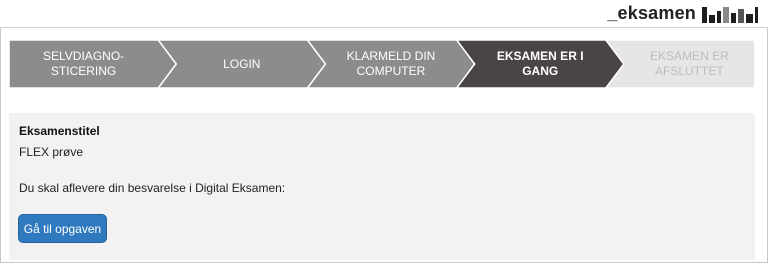  I want to click on step-exam-finished: EKSAMEN ER AFSLUTTET, so click(689, 63).